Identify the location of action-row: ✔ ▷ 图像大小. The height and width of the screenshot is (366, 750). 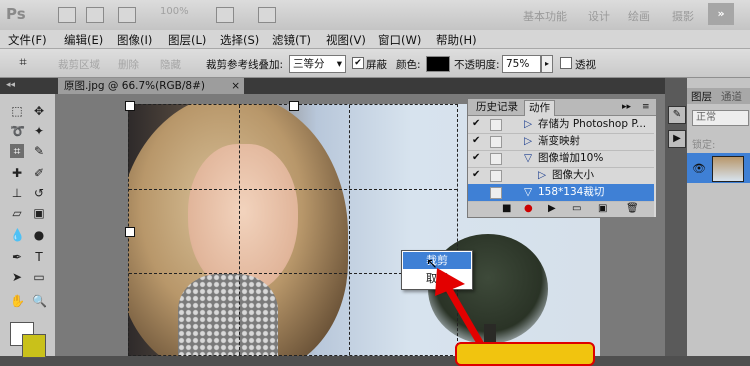
(561, 176).